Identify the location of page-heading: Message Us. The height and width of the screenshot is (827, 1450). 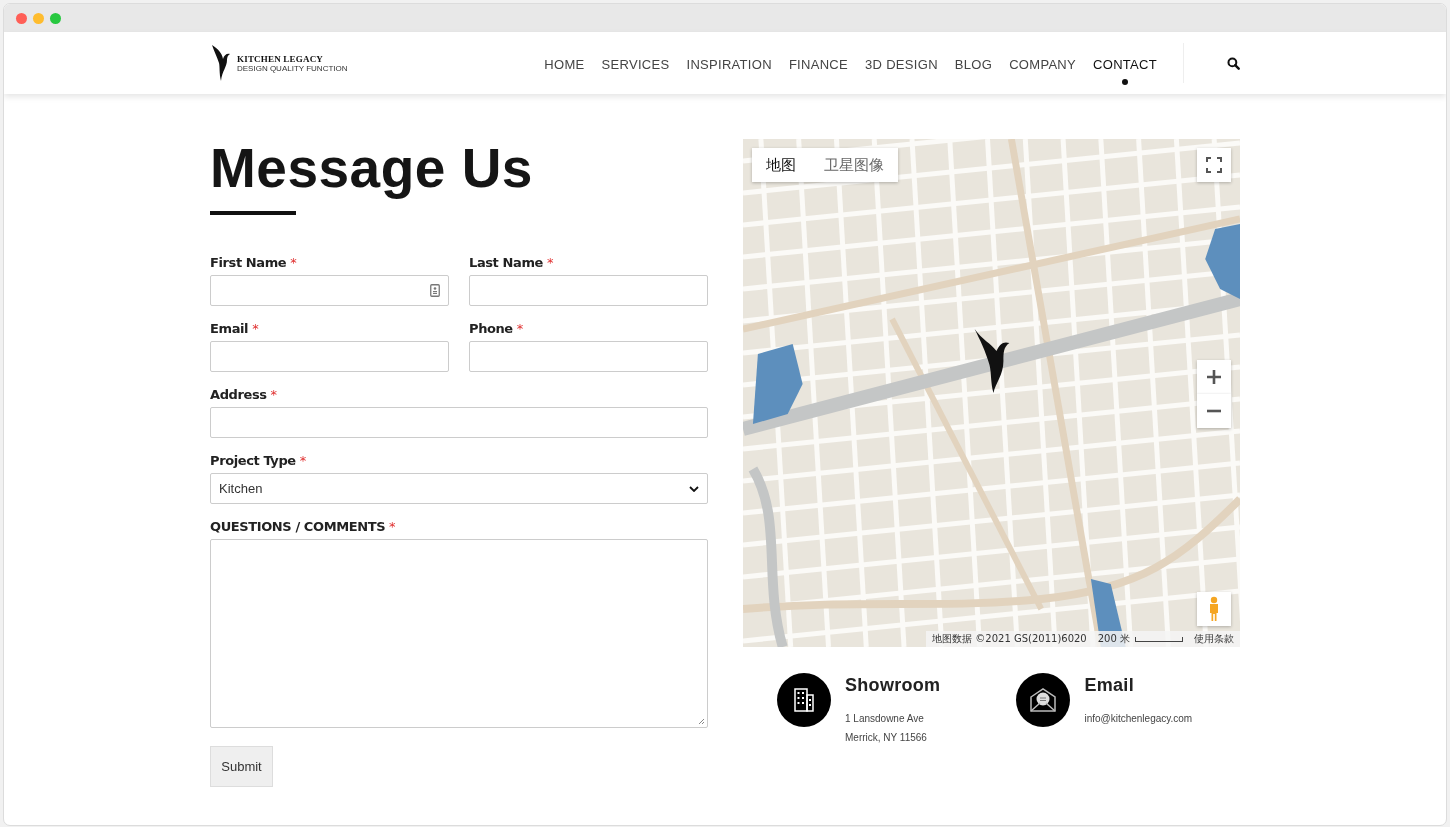
(372, 168).